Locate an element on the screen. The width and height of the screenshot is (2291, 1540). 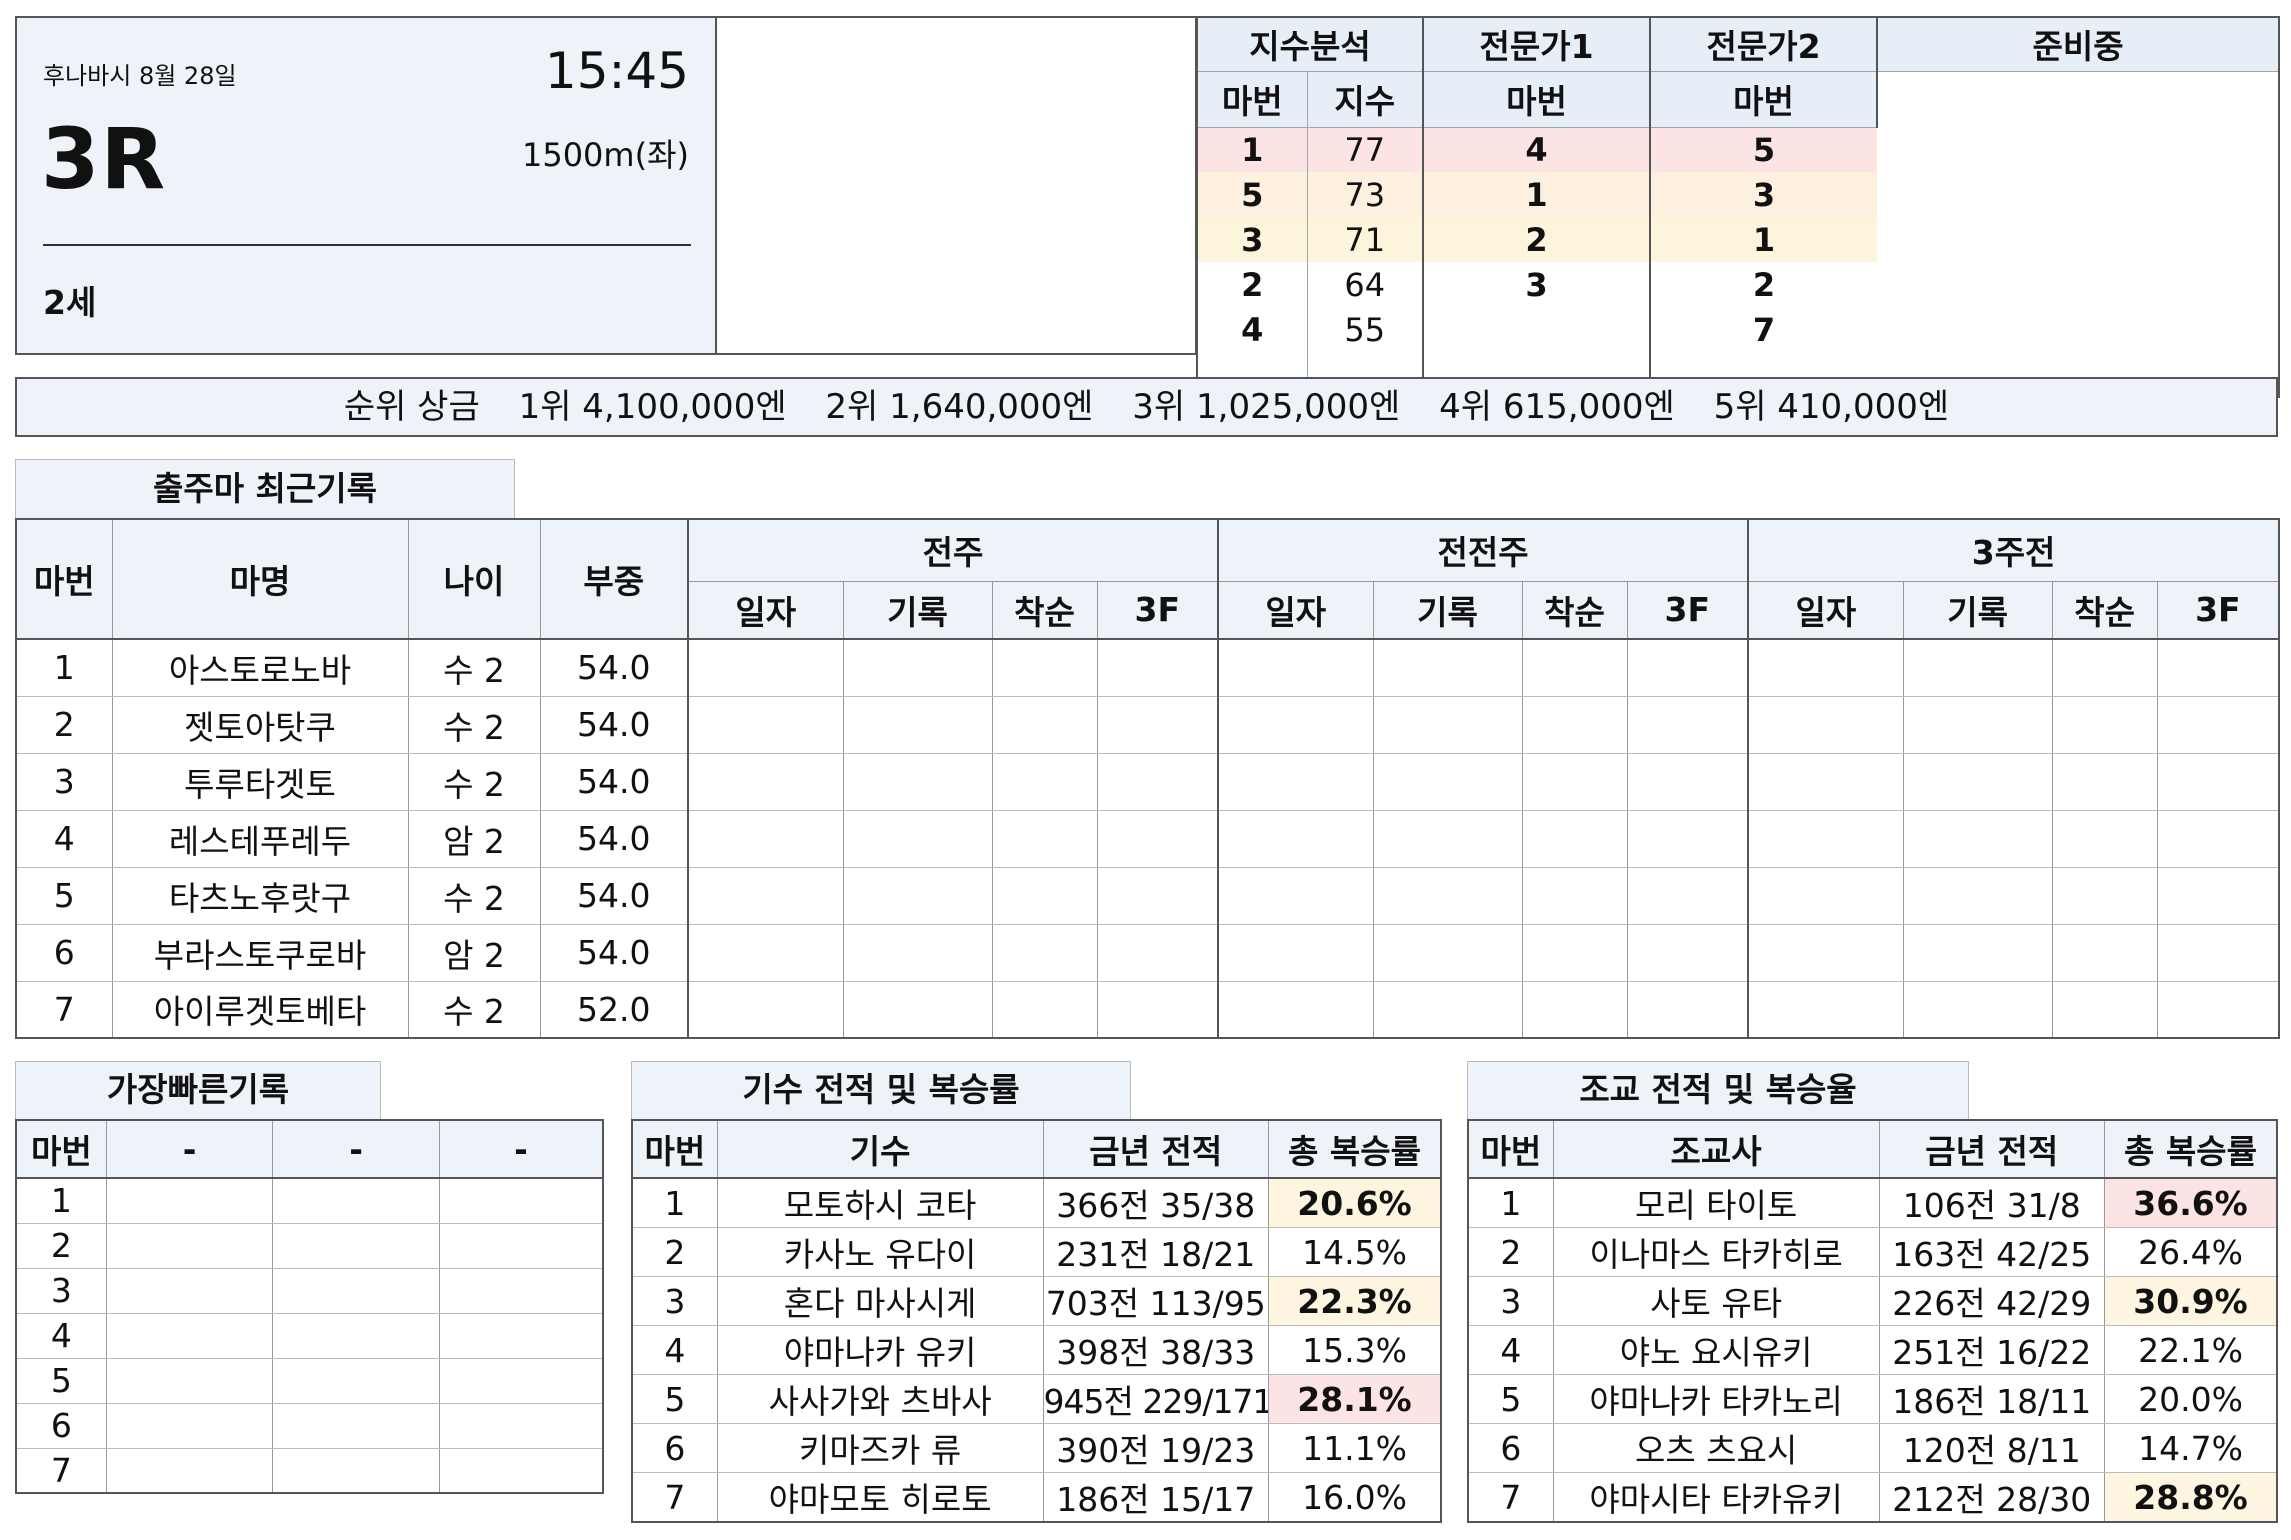
table-row: 3 사토 유타 226전 42/29 30.9% is located at coordinates (1872, 1301).